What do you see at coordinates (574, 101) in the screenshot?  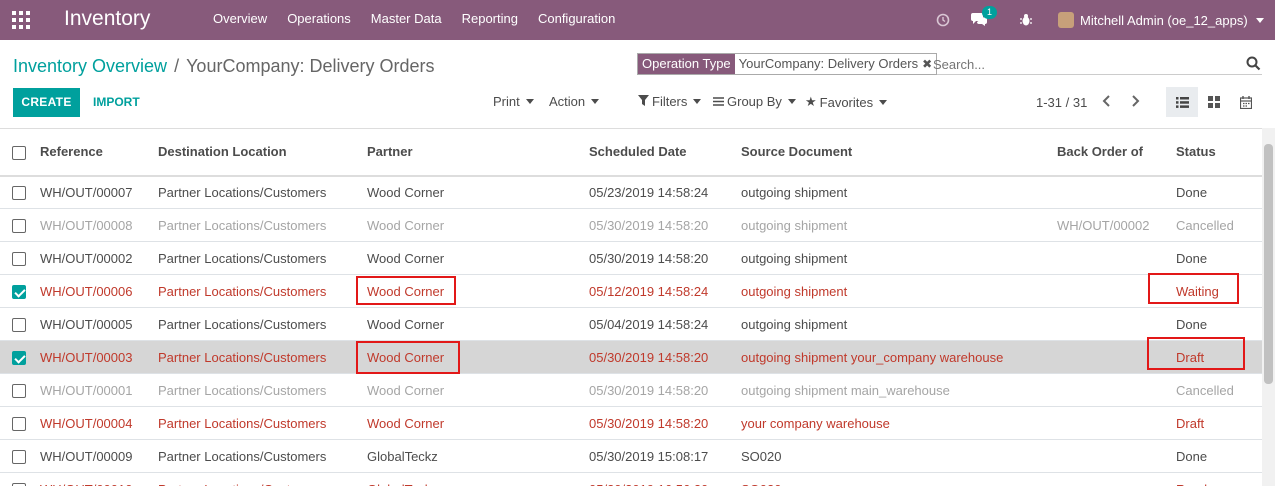 I see `action-dropdown: Action` at bounding box center [574, 101].